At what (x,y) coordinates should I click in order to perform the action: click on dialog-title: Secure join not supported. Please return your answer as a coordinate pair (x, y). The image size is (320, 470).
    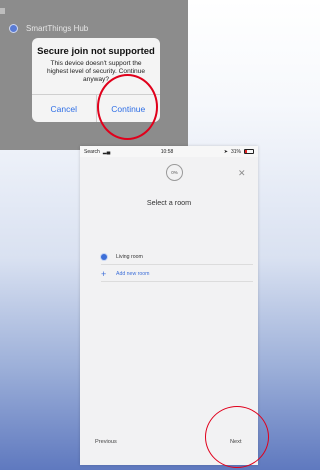
    Looking at the image, I should click on (96, 51).